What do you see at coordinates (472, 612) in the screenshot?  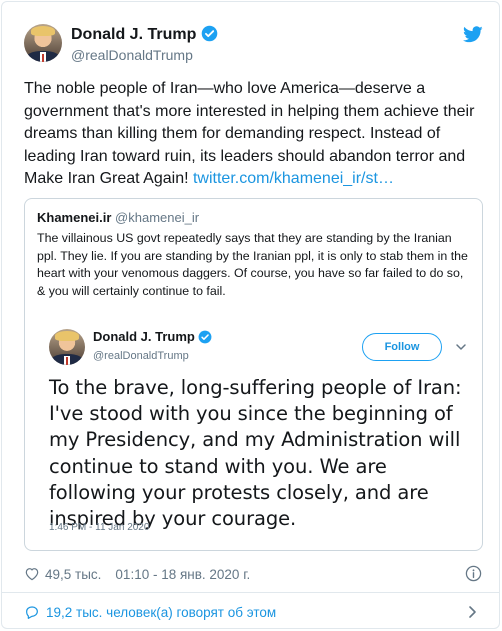 I see `chevron-right-icon` at bounding box center [472, 612].